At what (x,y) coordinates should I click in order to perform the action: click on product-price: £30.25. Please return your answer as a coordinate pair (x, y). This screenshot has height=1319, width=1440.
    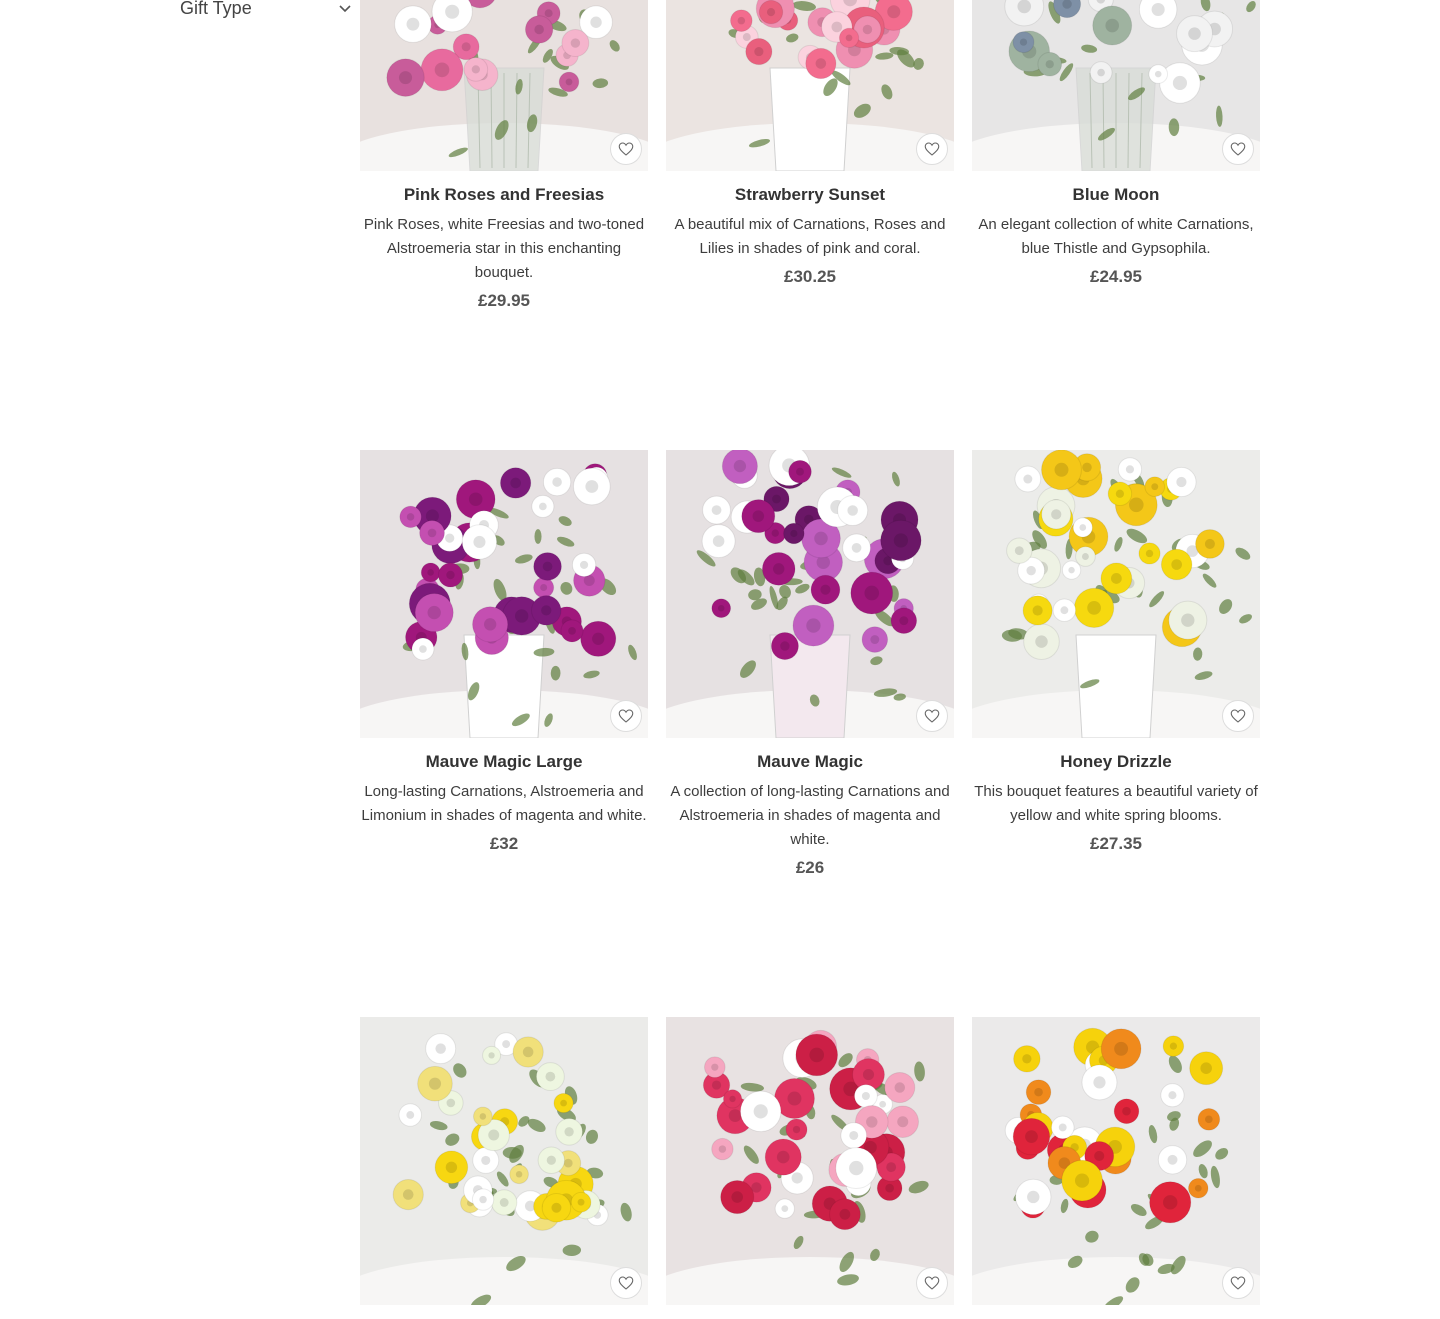
    Looking at the image, I should click on (810, 277).